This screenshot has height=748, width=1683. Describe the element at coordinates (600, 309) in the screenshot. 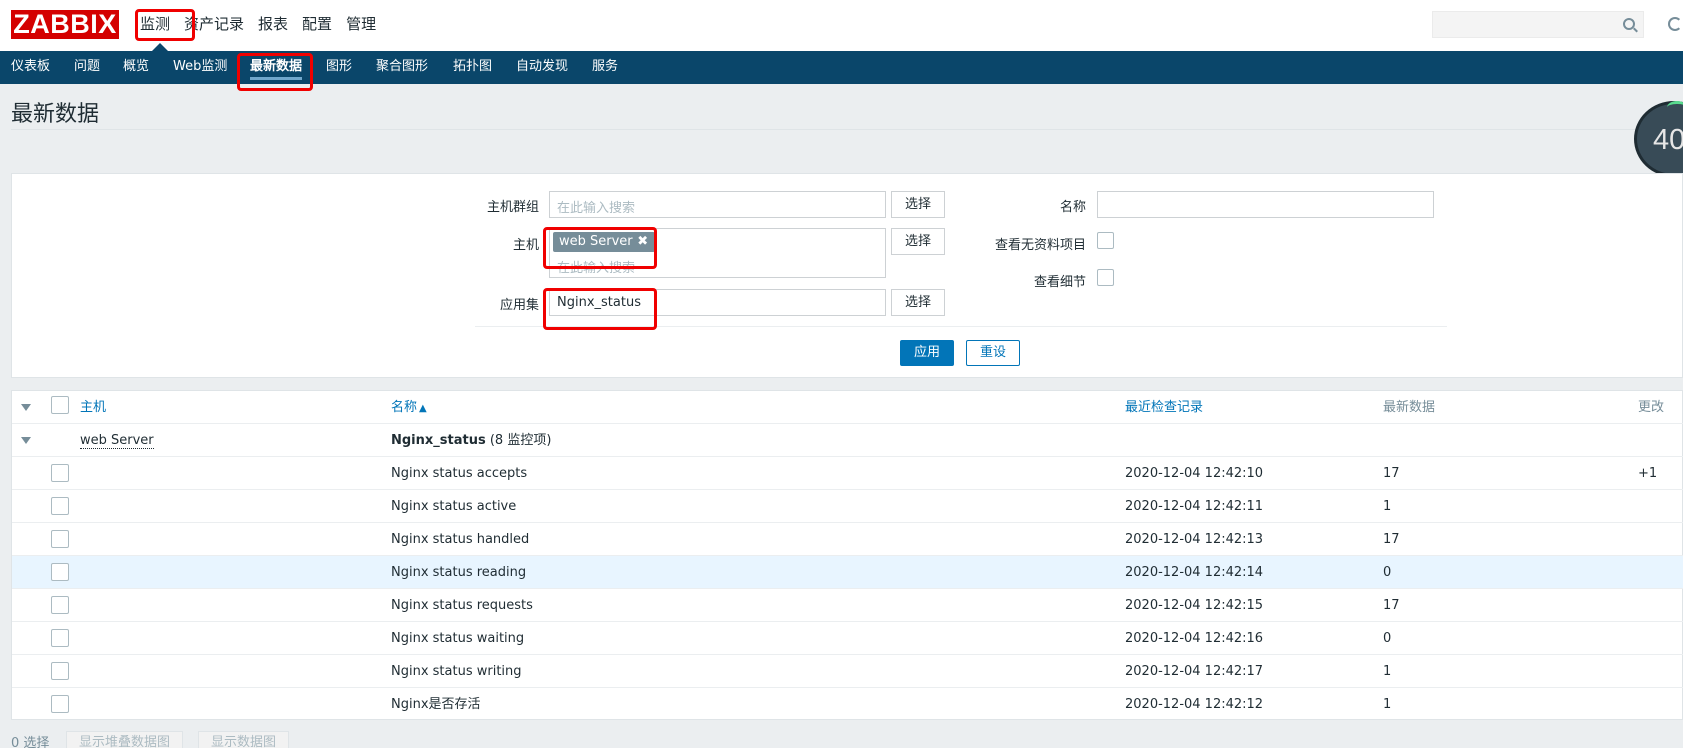

I see `annotation-application` at that location.